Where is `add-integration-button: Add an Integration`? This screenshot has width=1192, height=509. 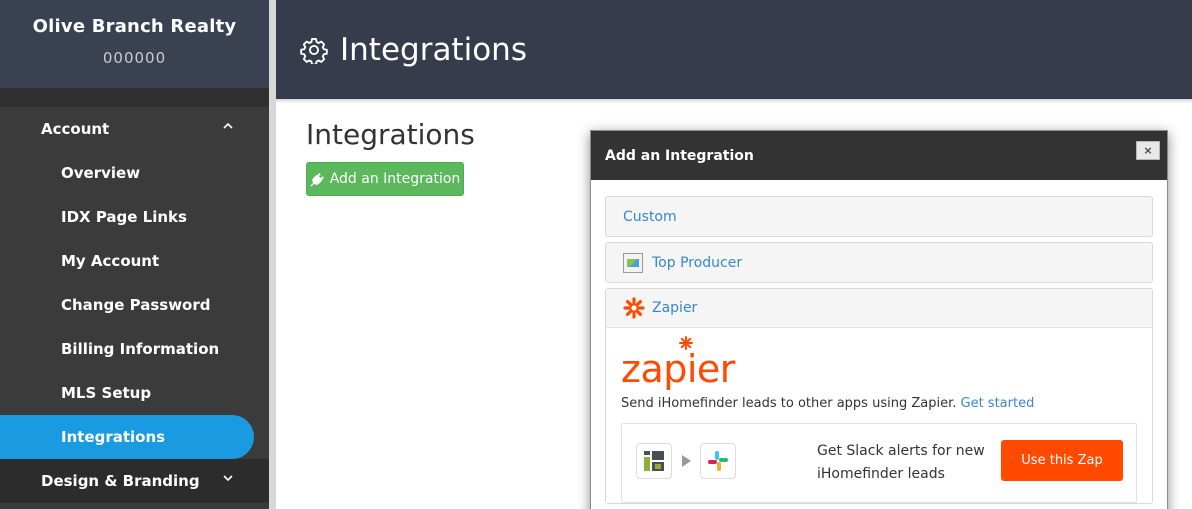 add-integration-button: Add an Integration is located at coordinates (385, 179).